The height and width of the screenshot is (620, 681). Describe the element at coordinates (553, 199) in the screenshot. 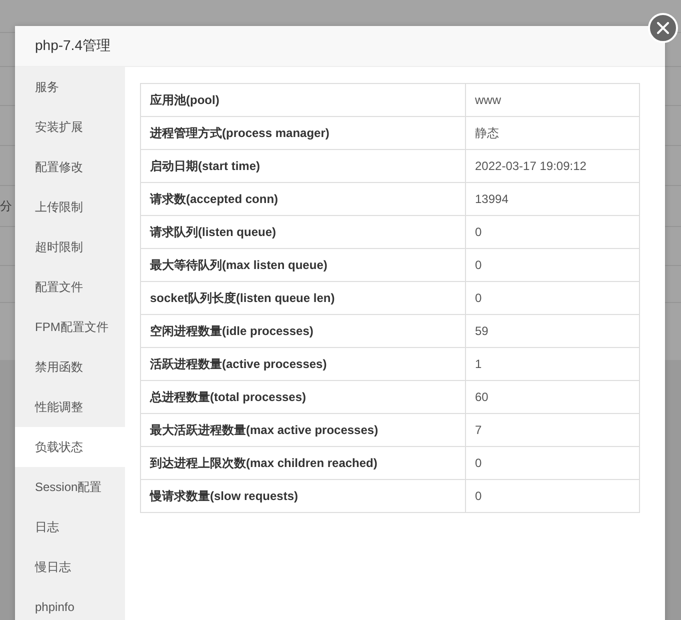

I see `table-cell: 13994` at that location.